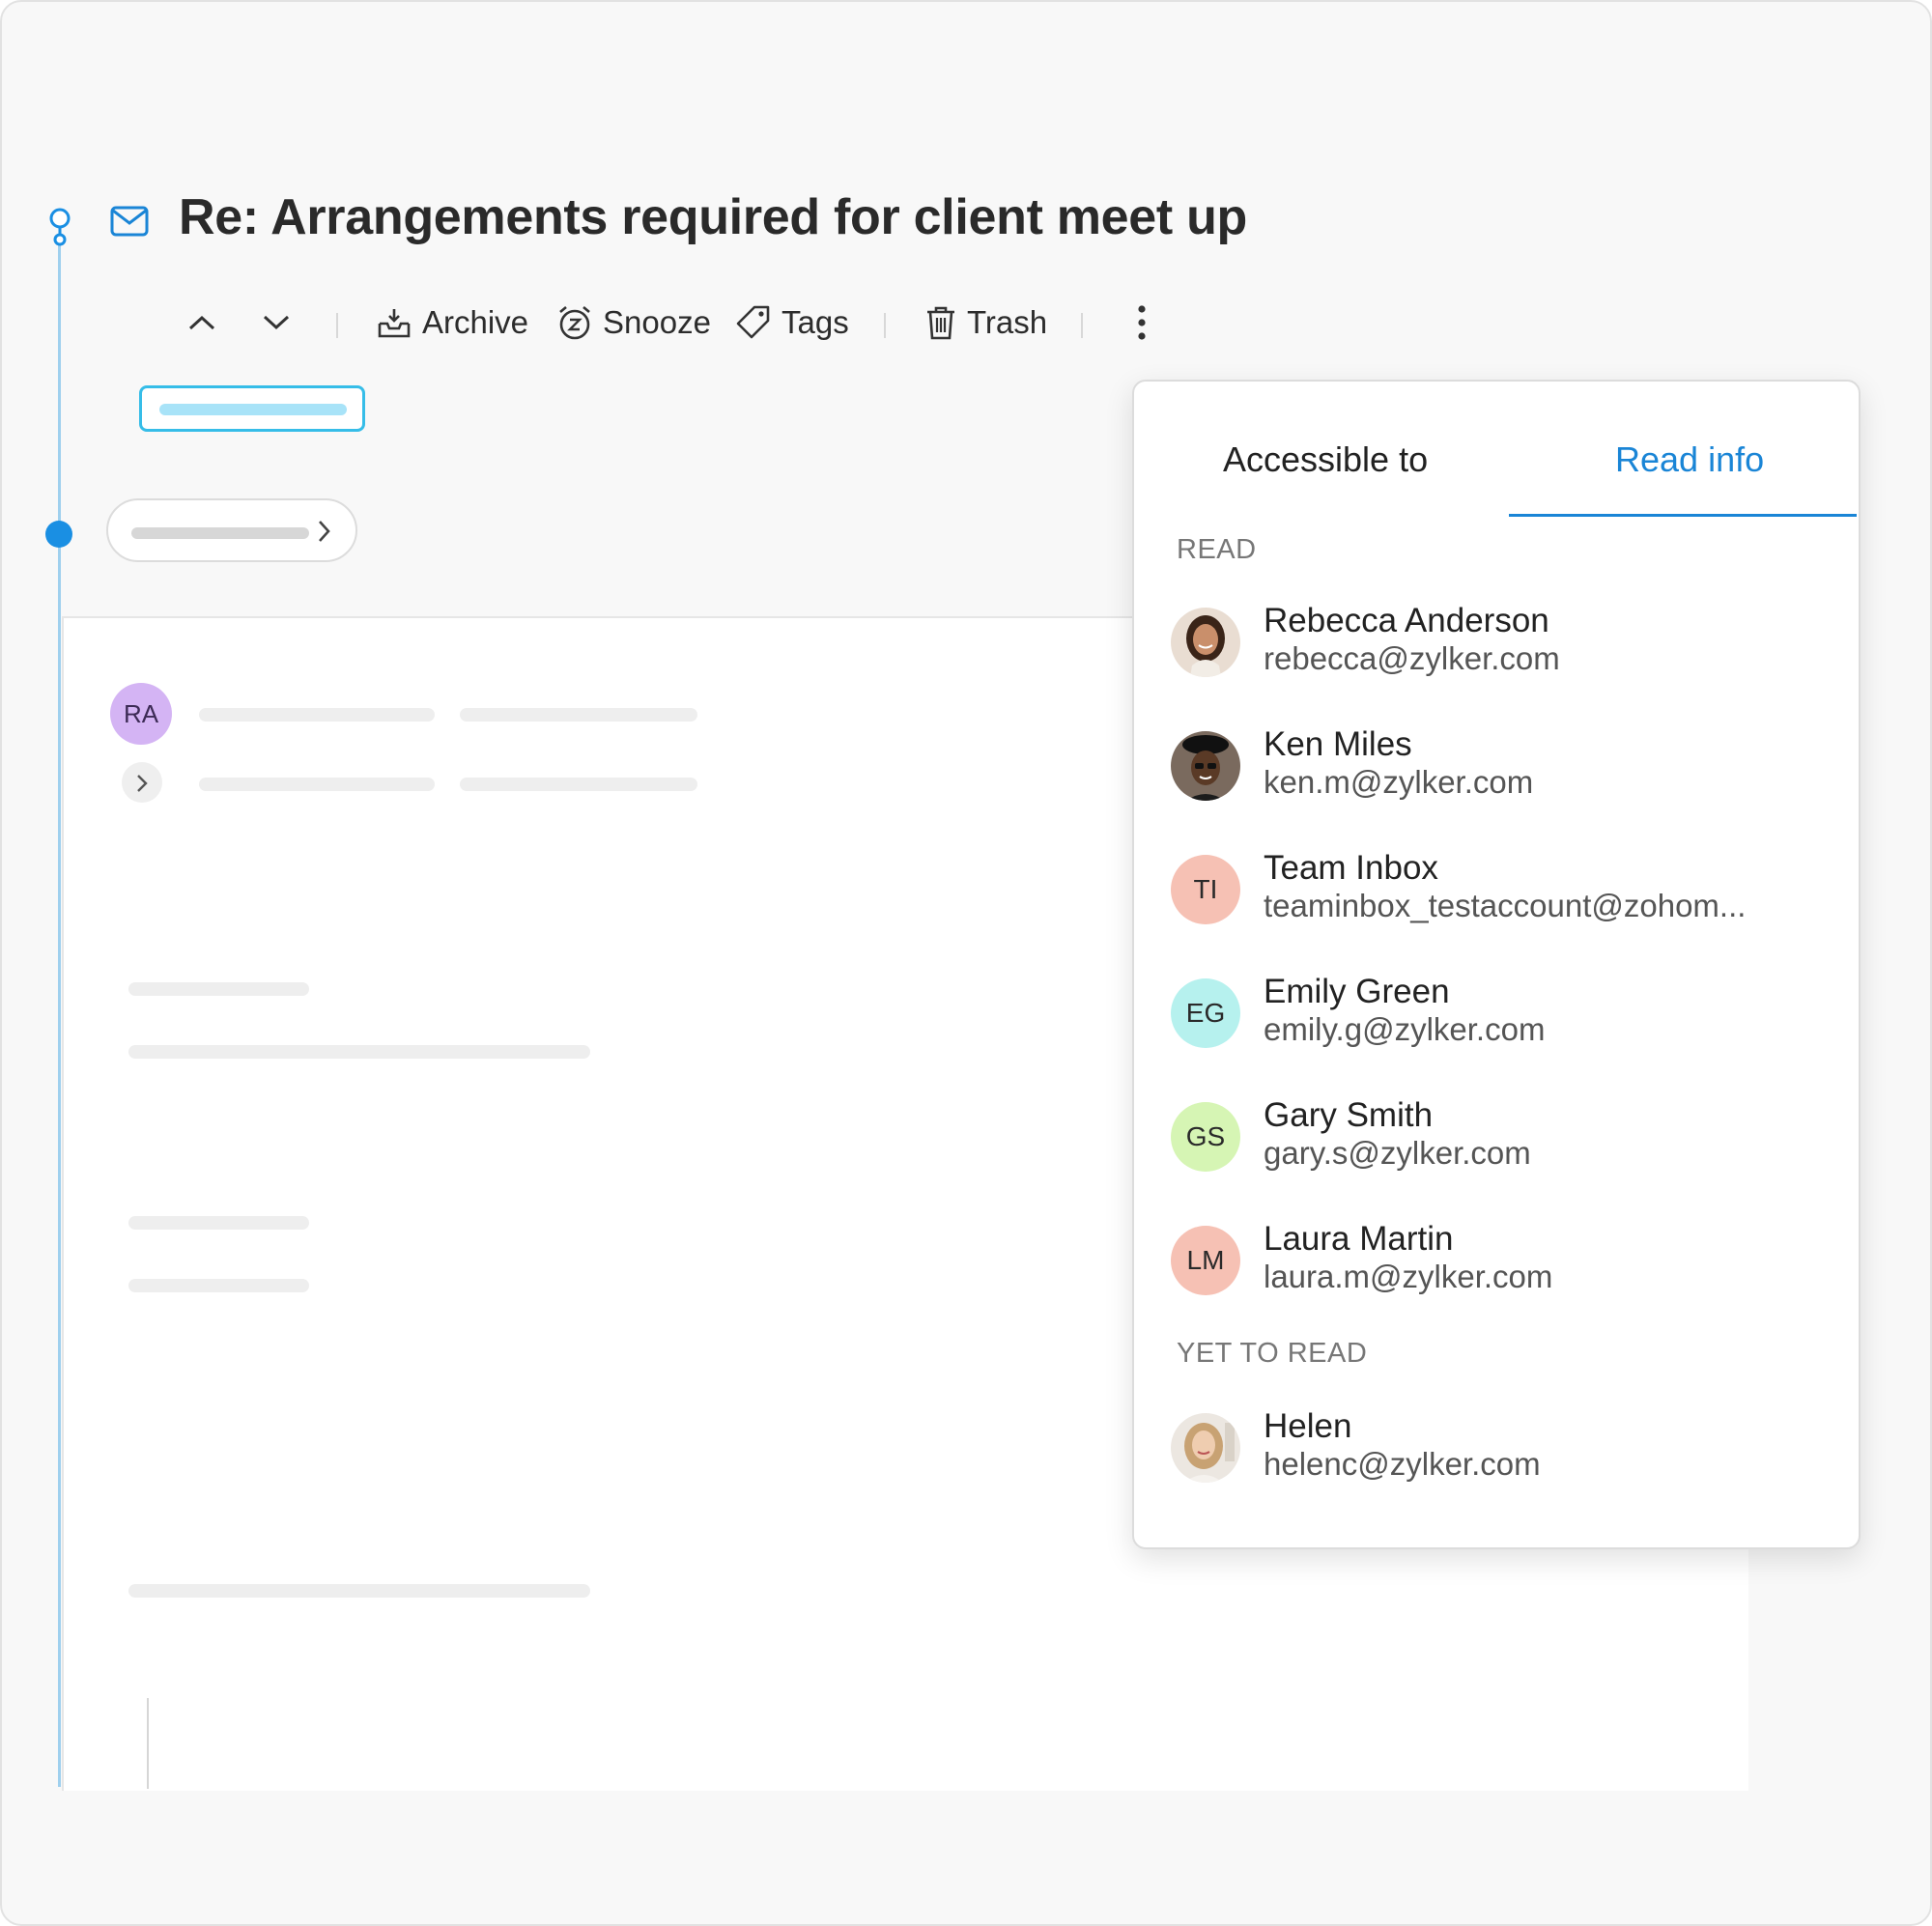 This screenshot has width=1932, height=1926. I want to click on chevron-down-icon, so click(276, 322).